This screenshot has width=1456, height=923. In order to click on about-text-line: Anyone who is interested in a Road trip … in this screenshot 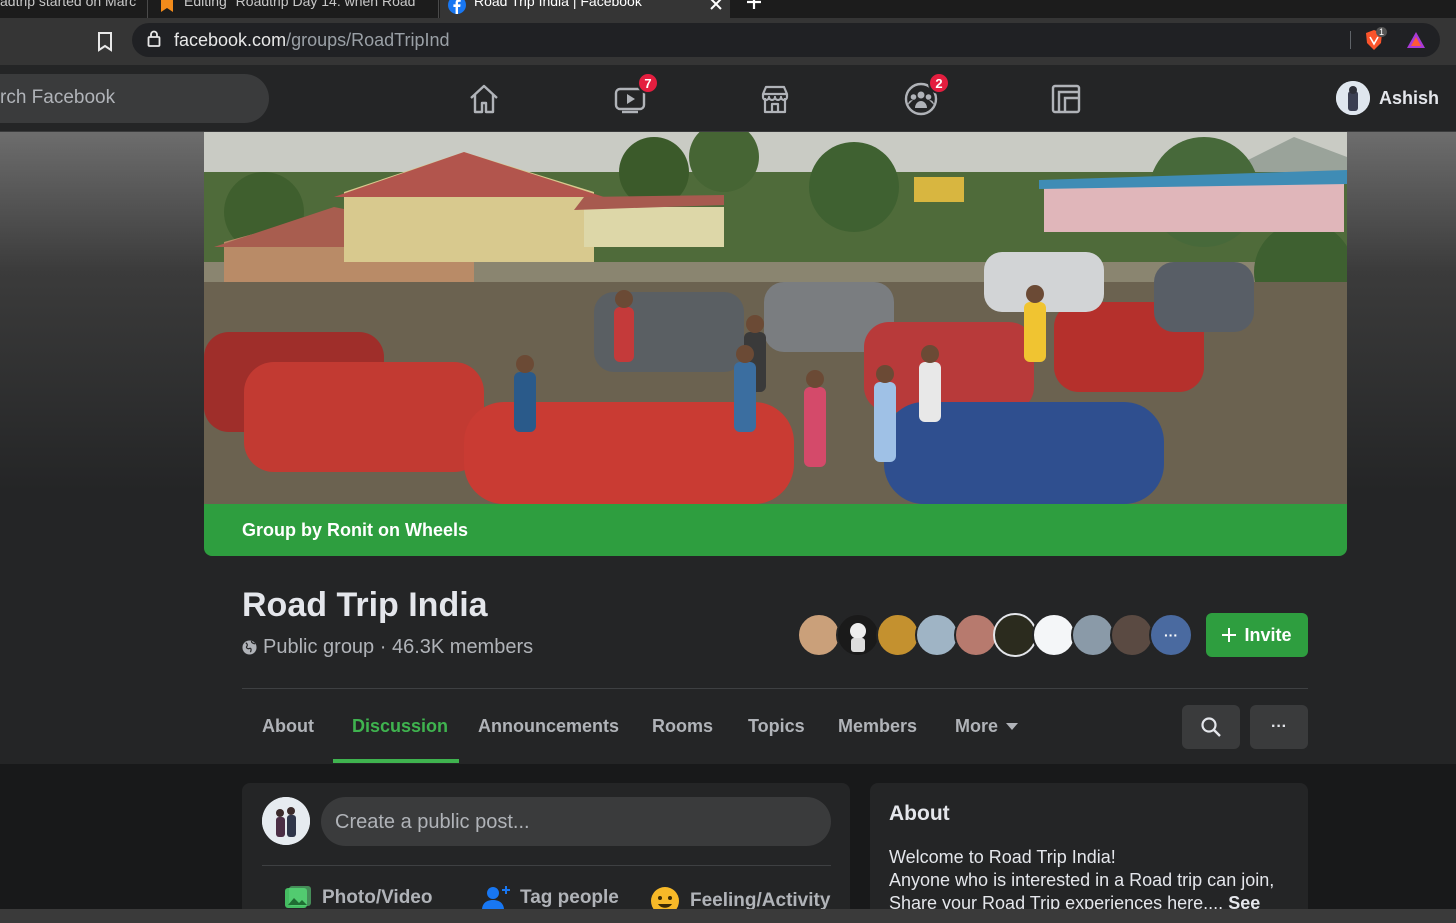, I will do `click(1082, 880)`.